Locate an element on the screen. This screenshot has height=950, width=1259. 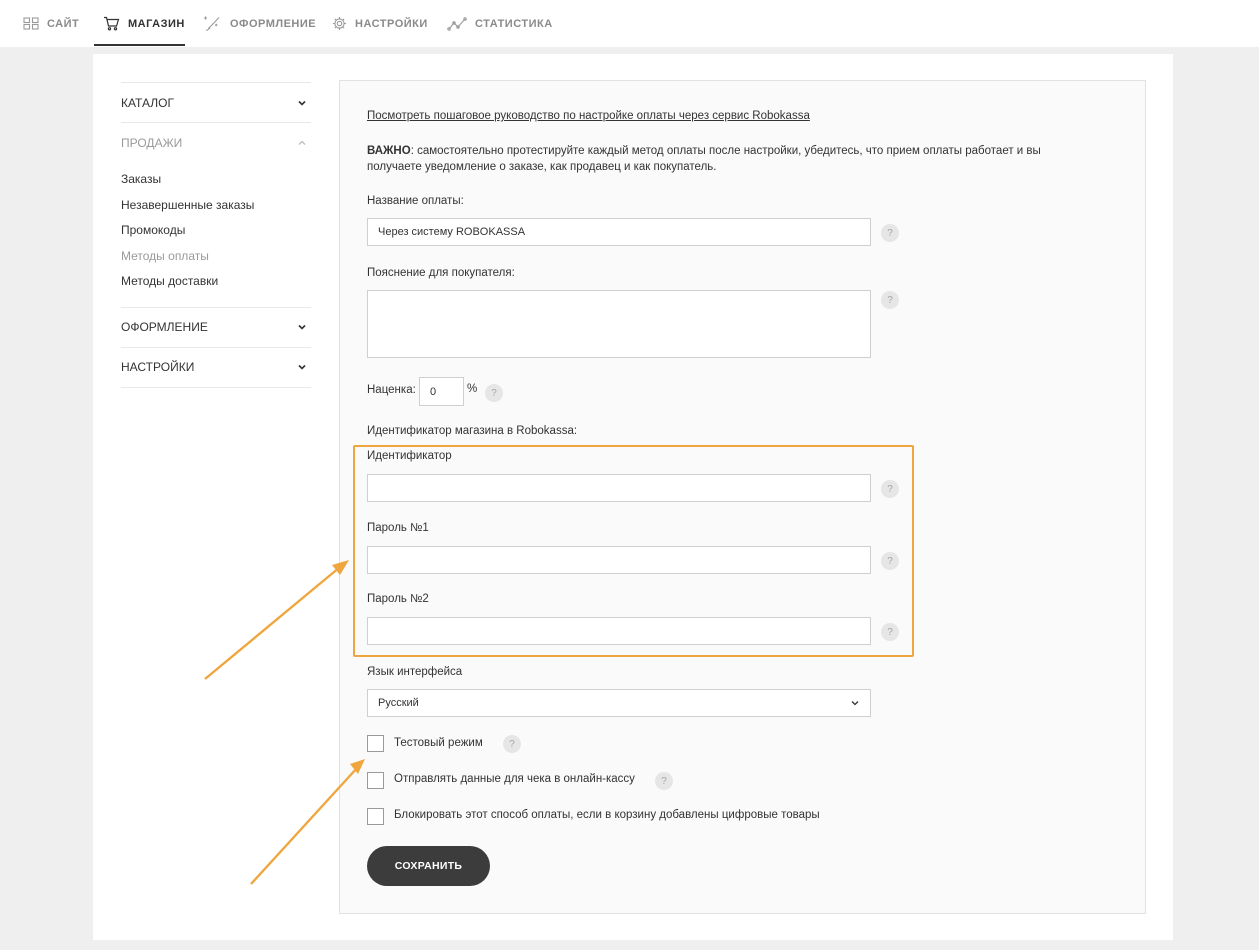
arrow-to-test-mode is located at coordinates (304, 826).